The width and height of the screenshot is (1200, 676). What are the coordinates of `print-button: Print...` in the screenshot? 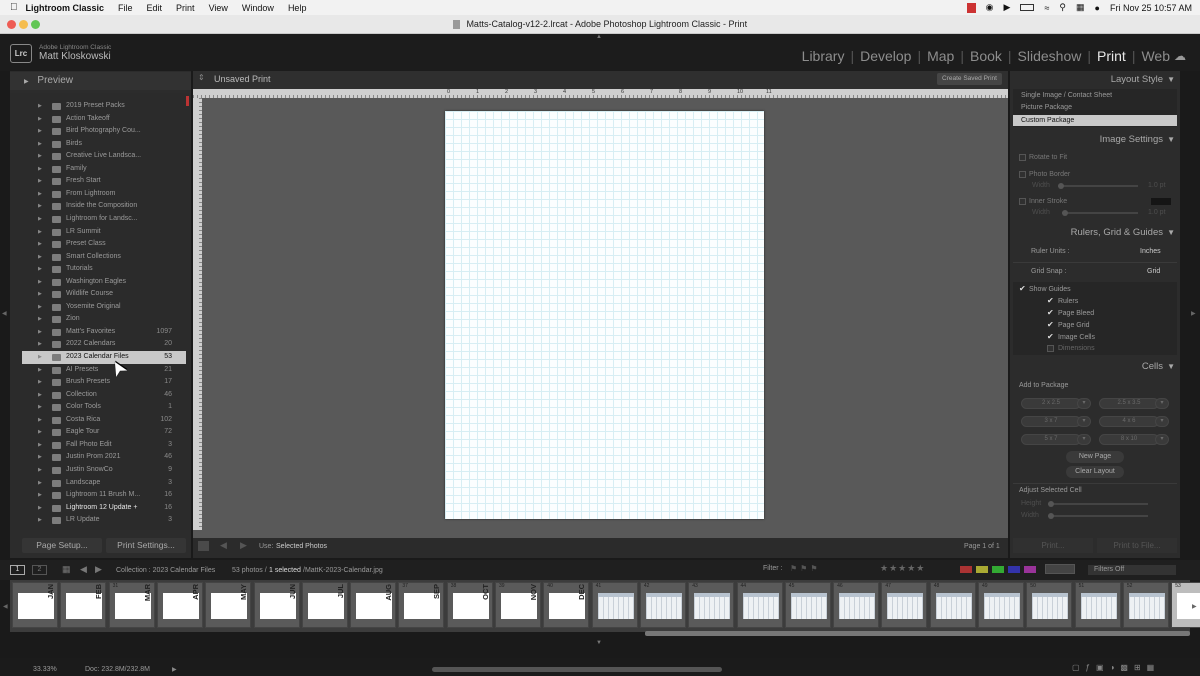 It's located at (1053, 545).